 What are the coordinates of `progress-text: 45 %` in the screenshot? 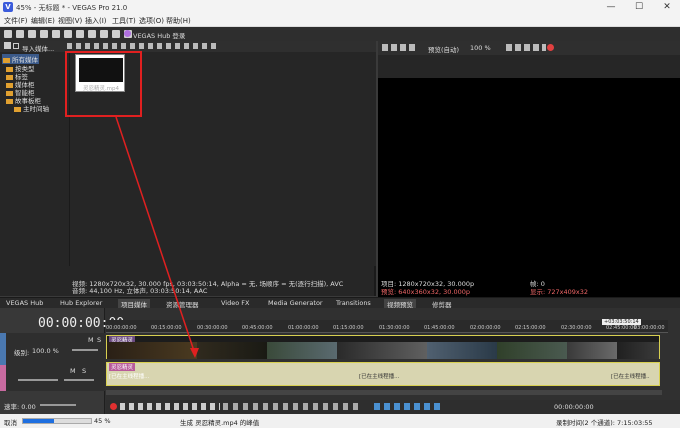 It's located at (102, 421).